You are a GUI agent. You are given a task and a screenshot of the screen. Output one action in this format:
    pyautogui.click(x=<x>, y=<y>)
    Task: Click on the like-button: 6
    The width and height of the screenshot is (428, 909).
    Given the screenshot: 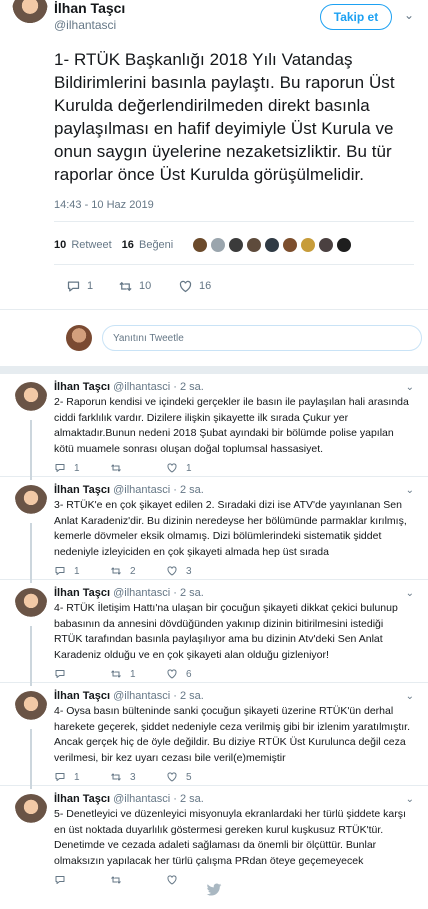 What is the action you would take?
    pyautogui.click(x=194, y=674)
    